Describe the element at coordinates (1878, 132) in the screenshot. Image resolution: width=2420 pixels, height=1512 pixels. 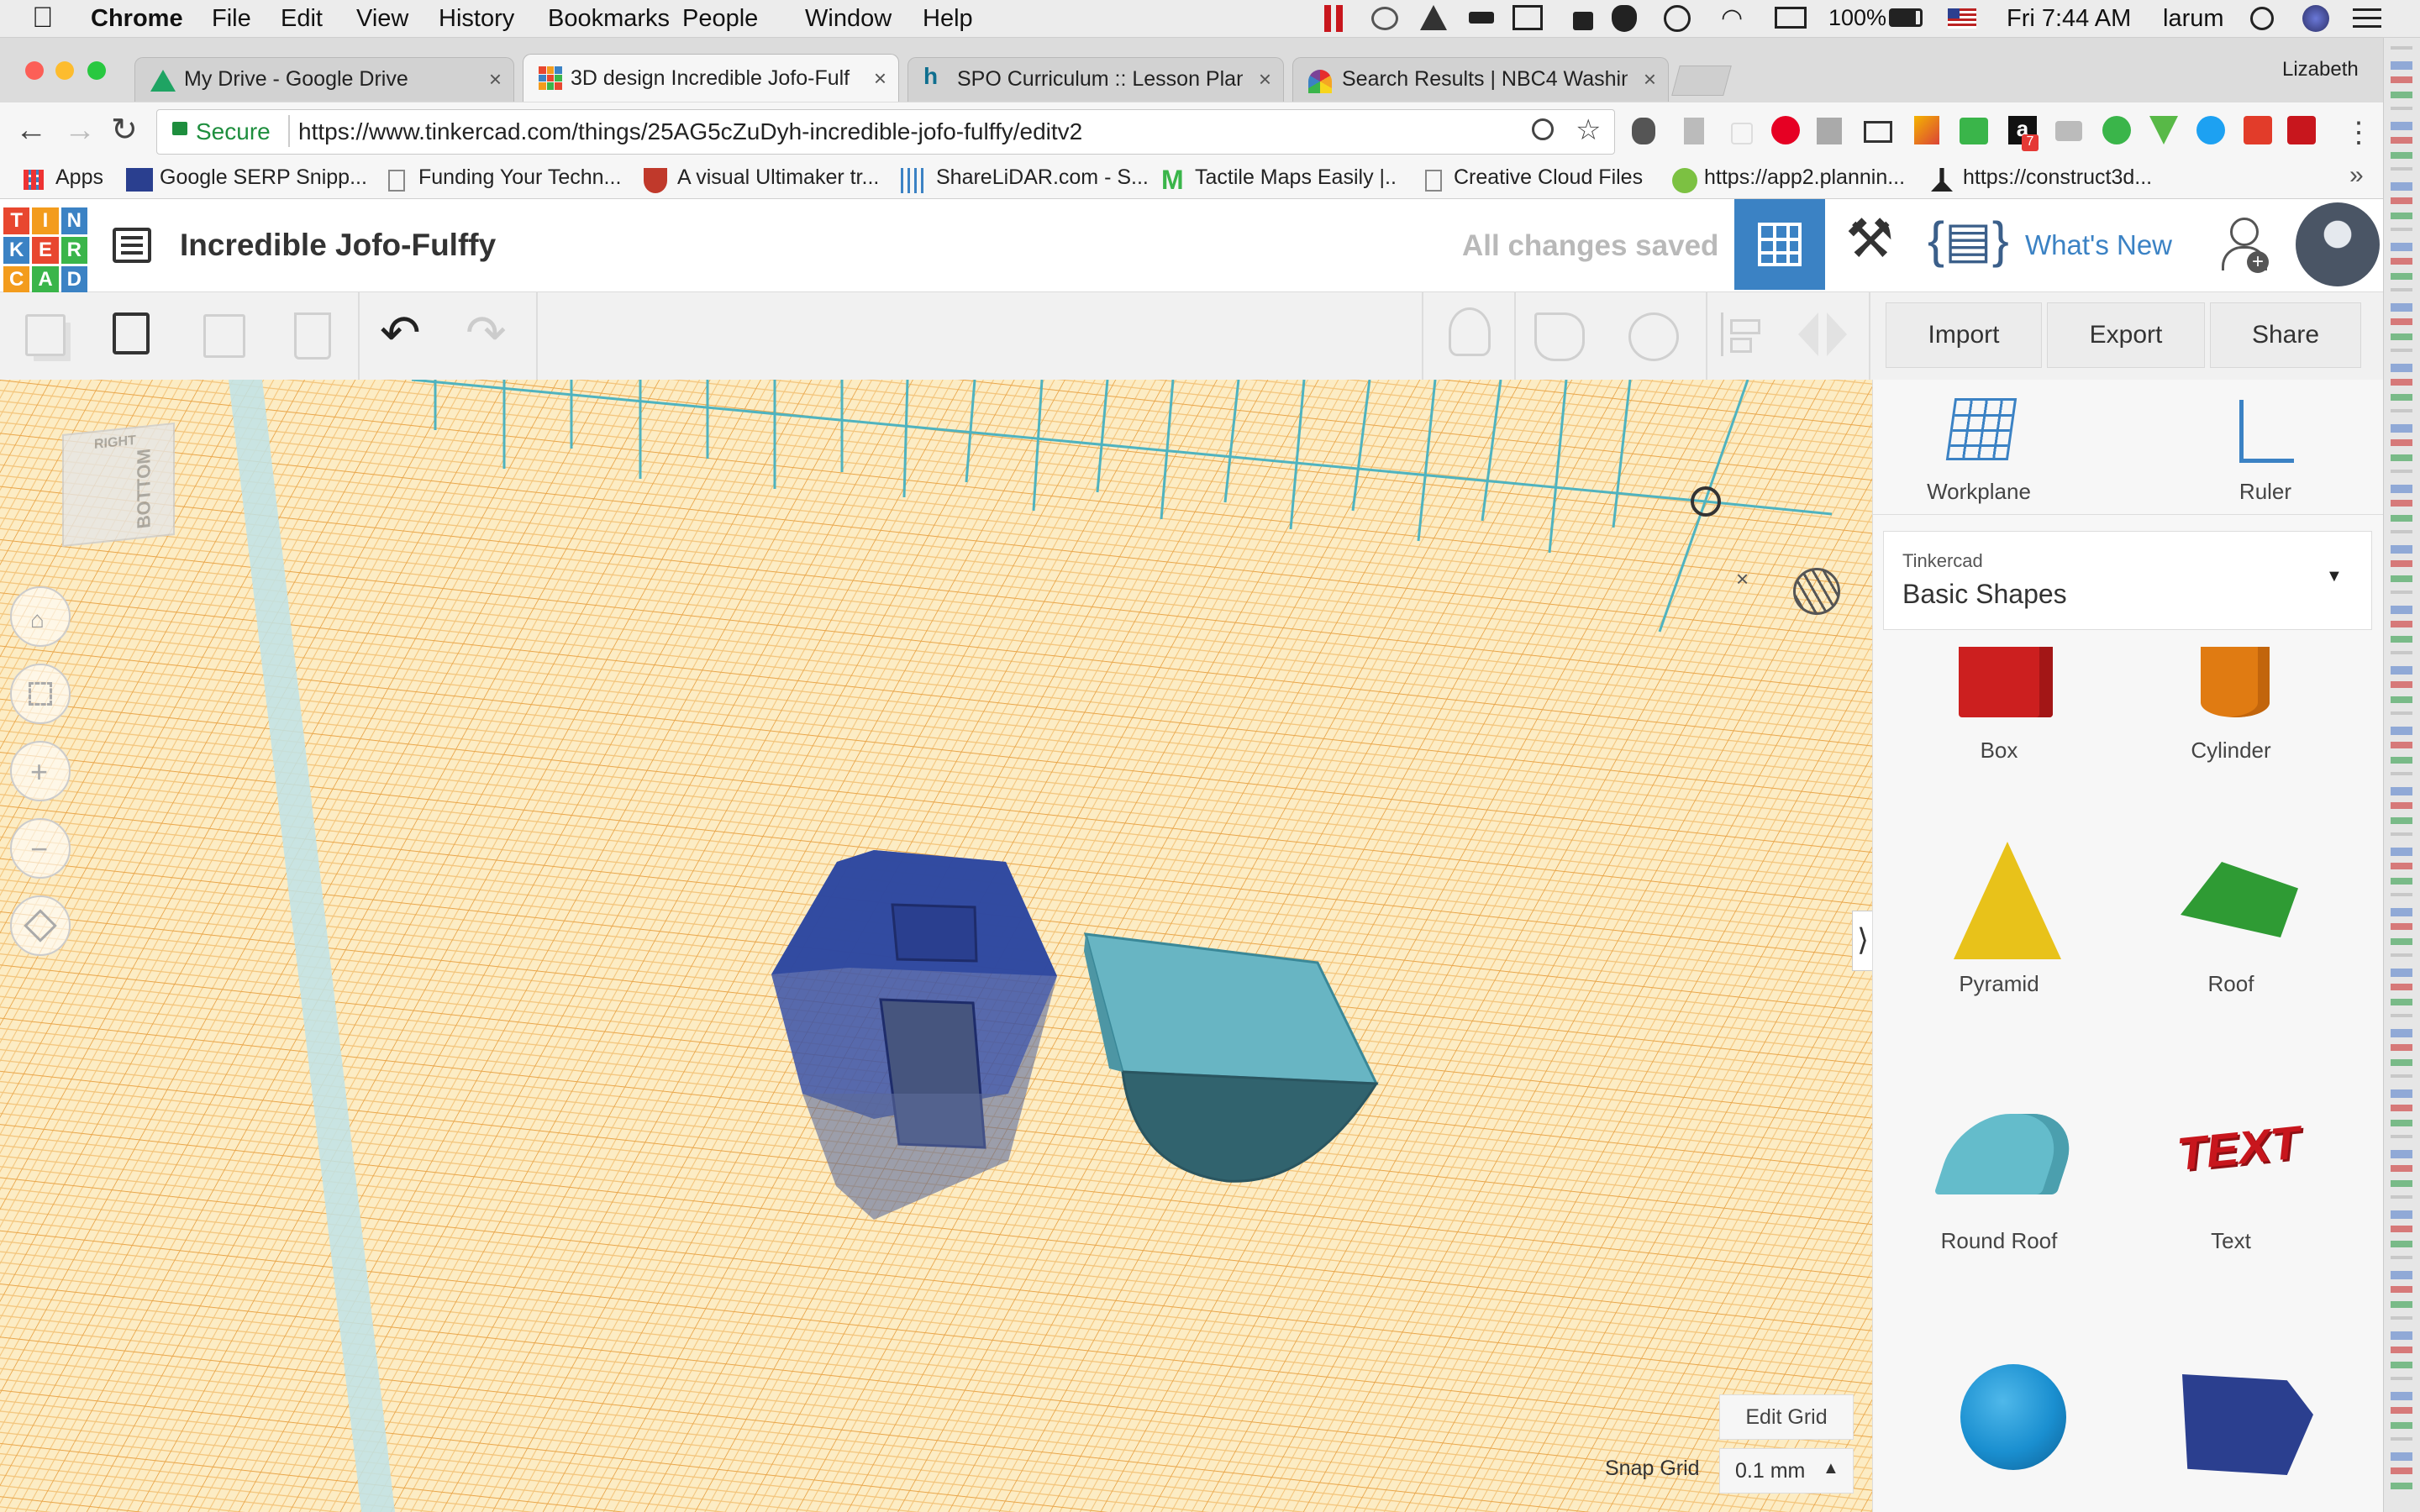
I see `cast-icon` at that location.